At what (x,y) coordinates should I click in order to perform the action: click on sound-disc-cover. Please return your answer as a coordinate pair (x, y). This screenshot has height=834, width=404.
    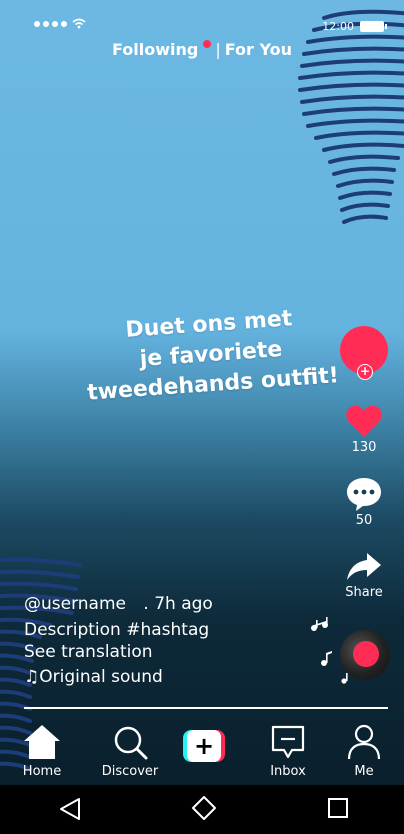
    Looking at the image, I should click on (366, 654).